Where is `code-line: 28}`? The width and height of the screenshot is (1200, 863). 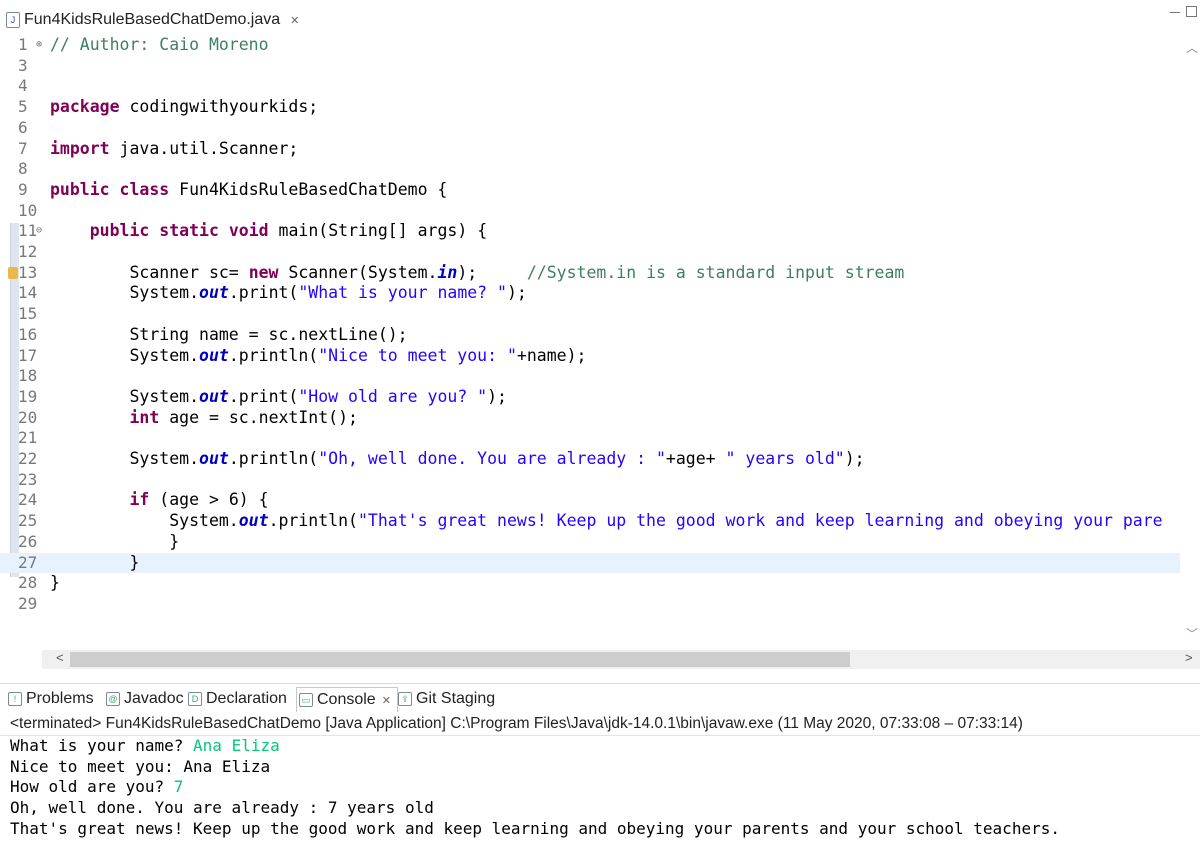
code-line: 28} is located at coordinates (590, 583).